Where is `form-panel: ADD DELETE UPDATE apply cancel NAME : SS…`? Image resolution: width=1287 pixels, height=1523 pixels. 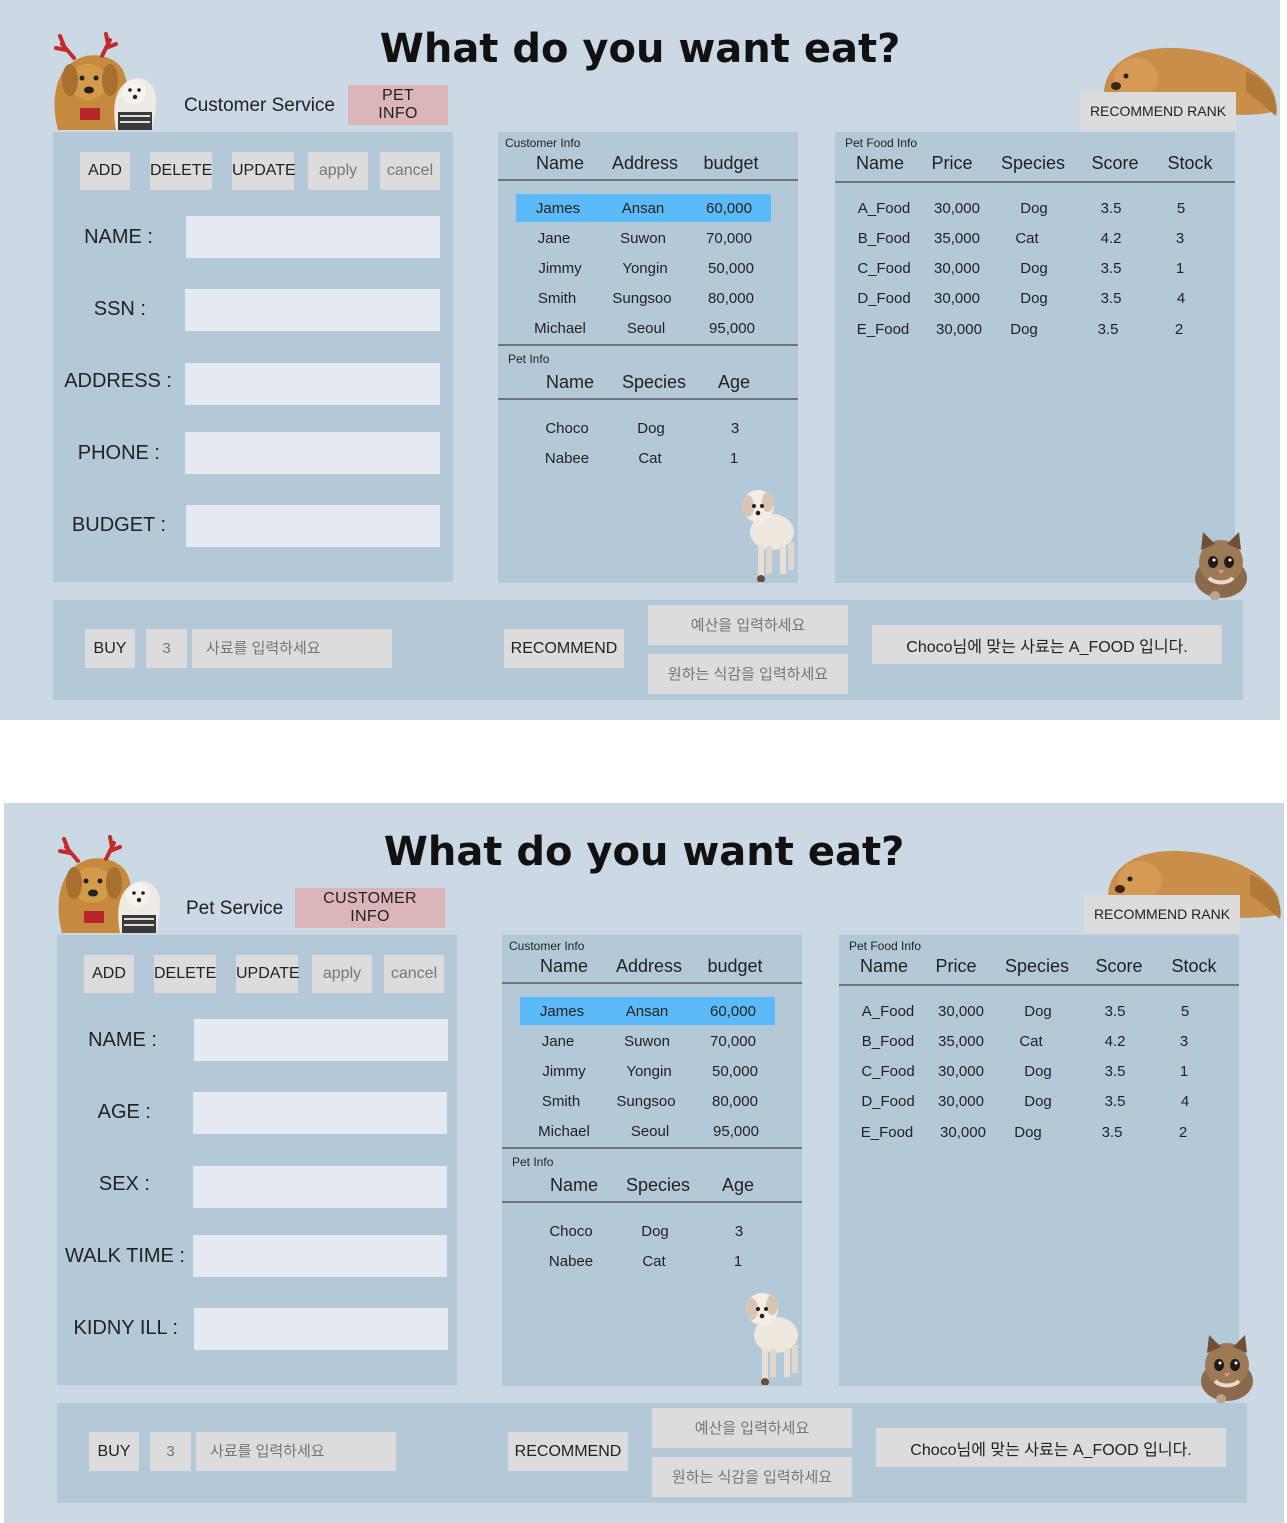
form-panel: ADD DELETE UPDATE apply cancel NAME : SS… is located at coordinates (253, 357).